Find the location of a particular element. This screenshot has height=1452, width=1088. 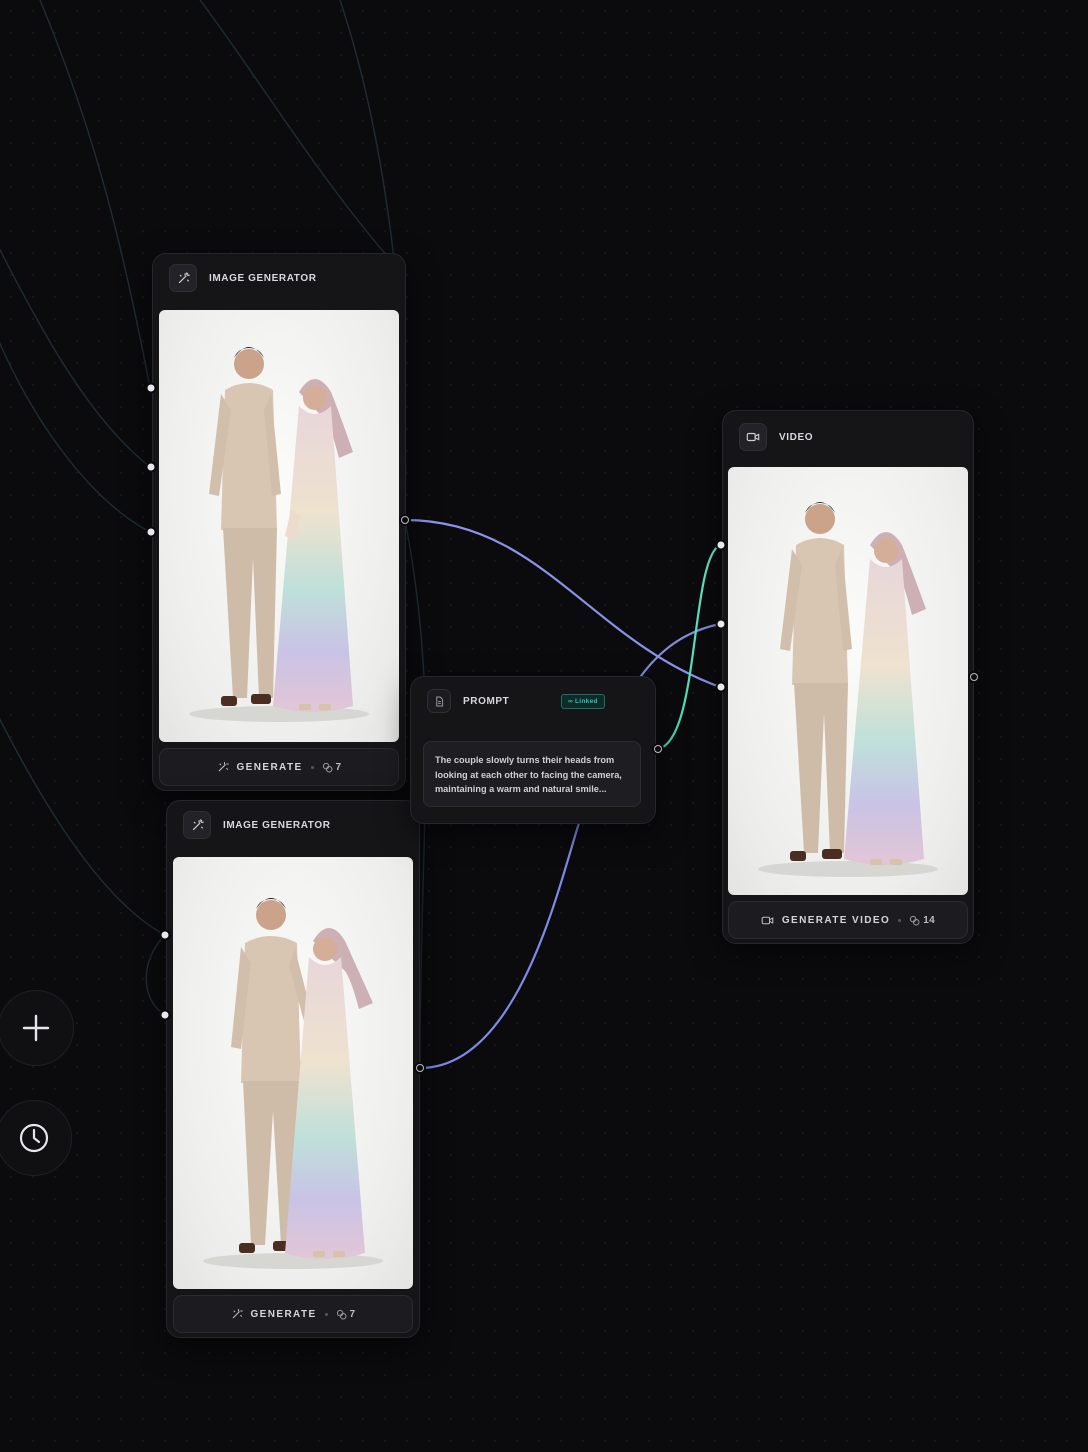

image-generator-node-1: IMAGE GENERATOR GENERATE 7 is located at coordinates (279, 522).